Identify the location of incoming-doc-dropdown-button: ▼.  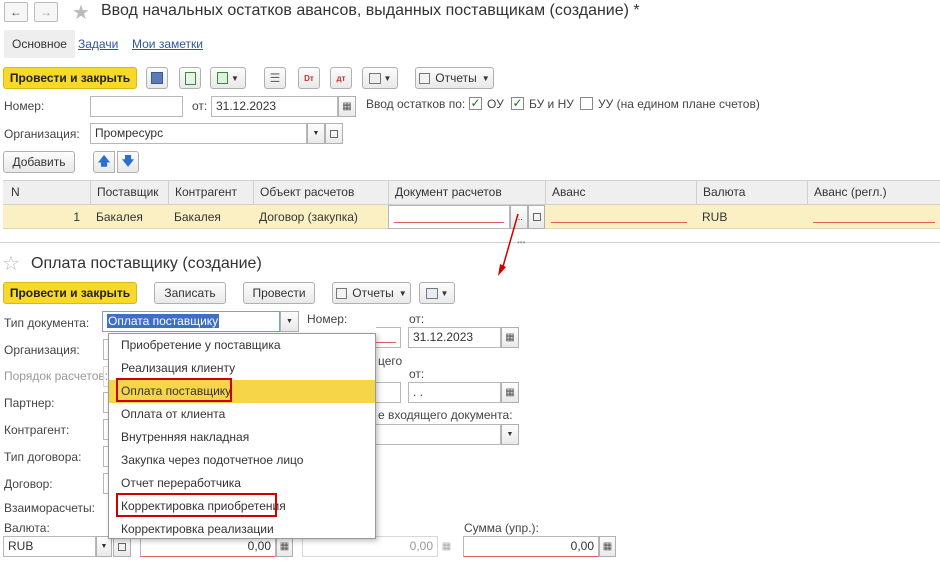
(510, 434).